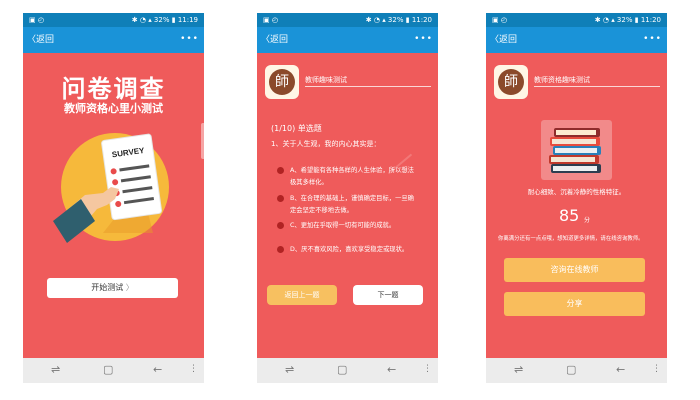  I want to click on consult-teacher-button: 咨询在线教师, so click(574, 270).